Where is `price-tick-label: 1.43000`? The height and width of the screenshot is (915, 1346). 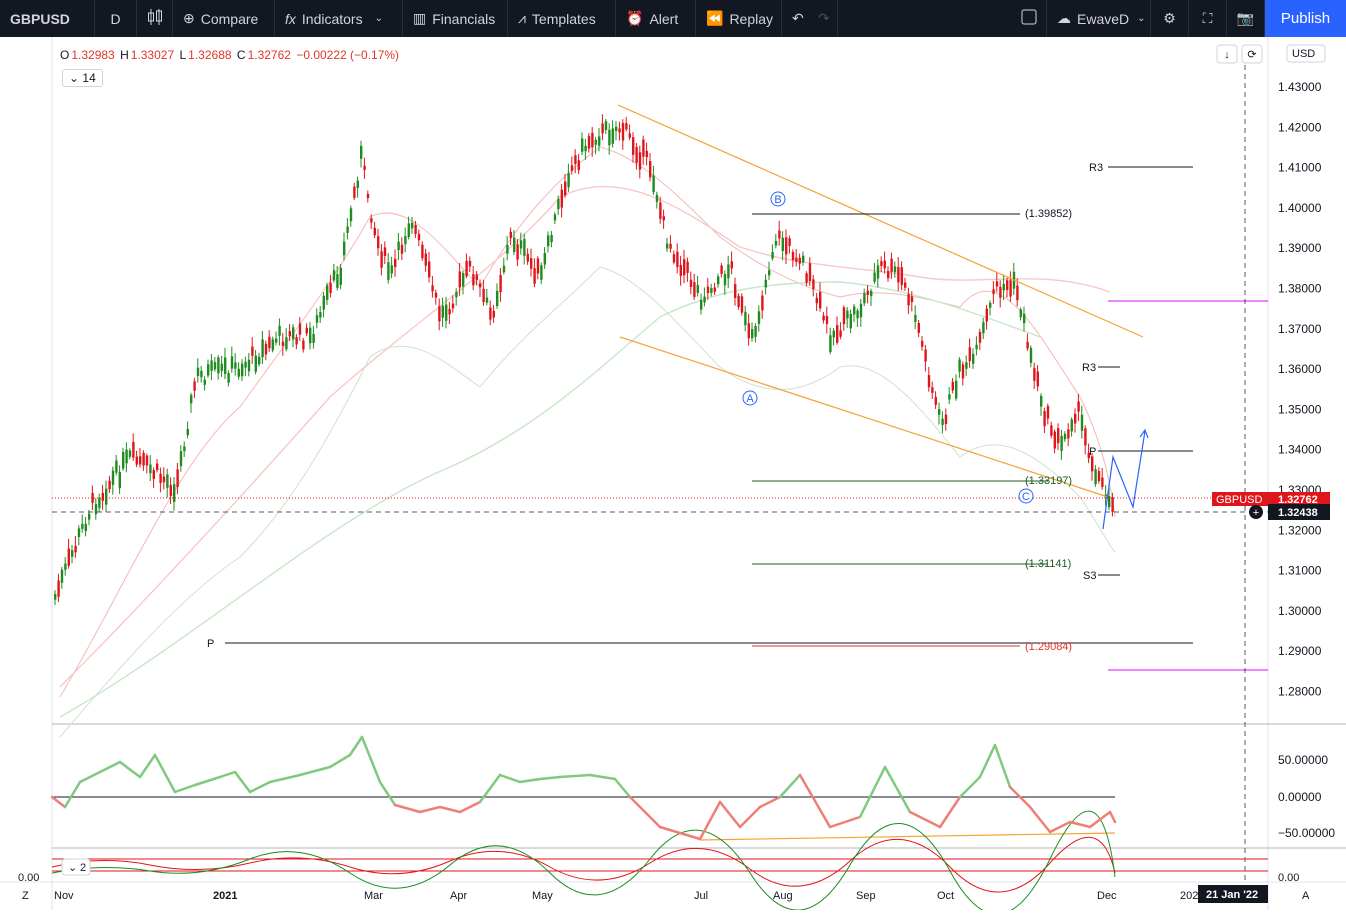
price-tick-label: 1.43000 is located at coordinates (1300, 87).